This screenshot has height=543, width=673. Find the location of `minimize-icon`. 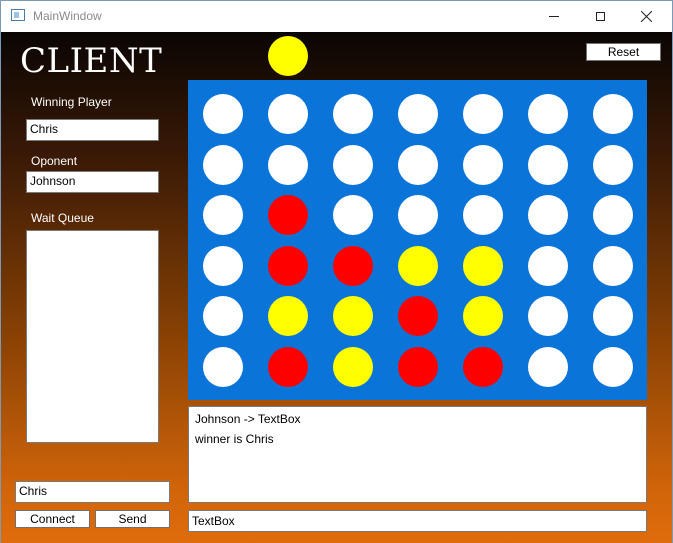

minimize-icon is located at coordinates (554, 16).